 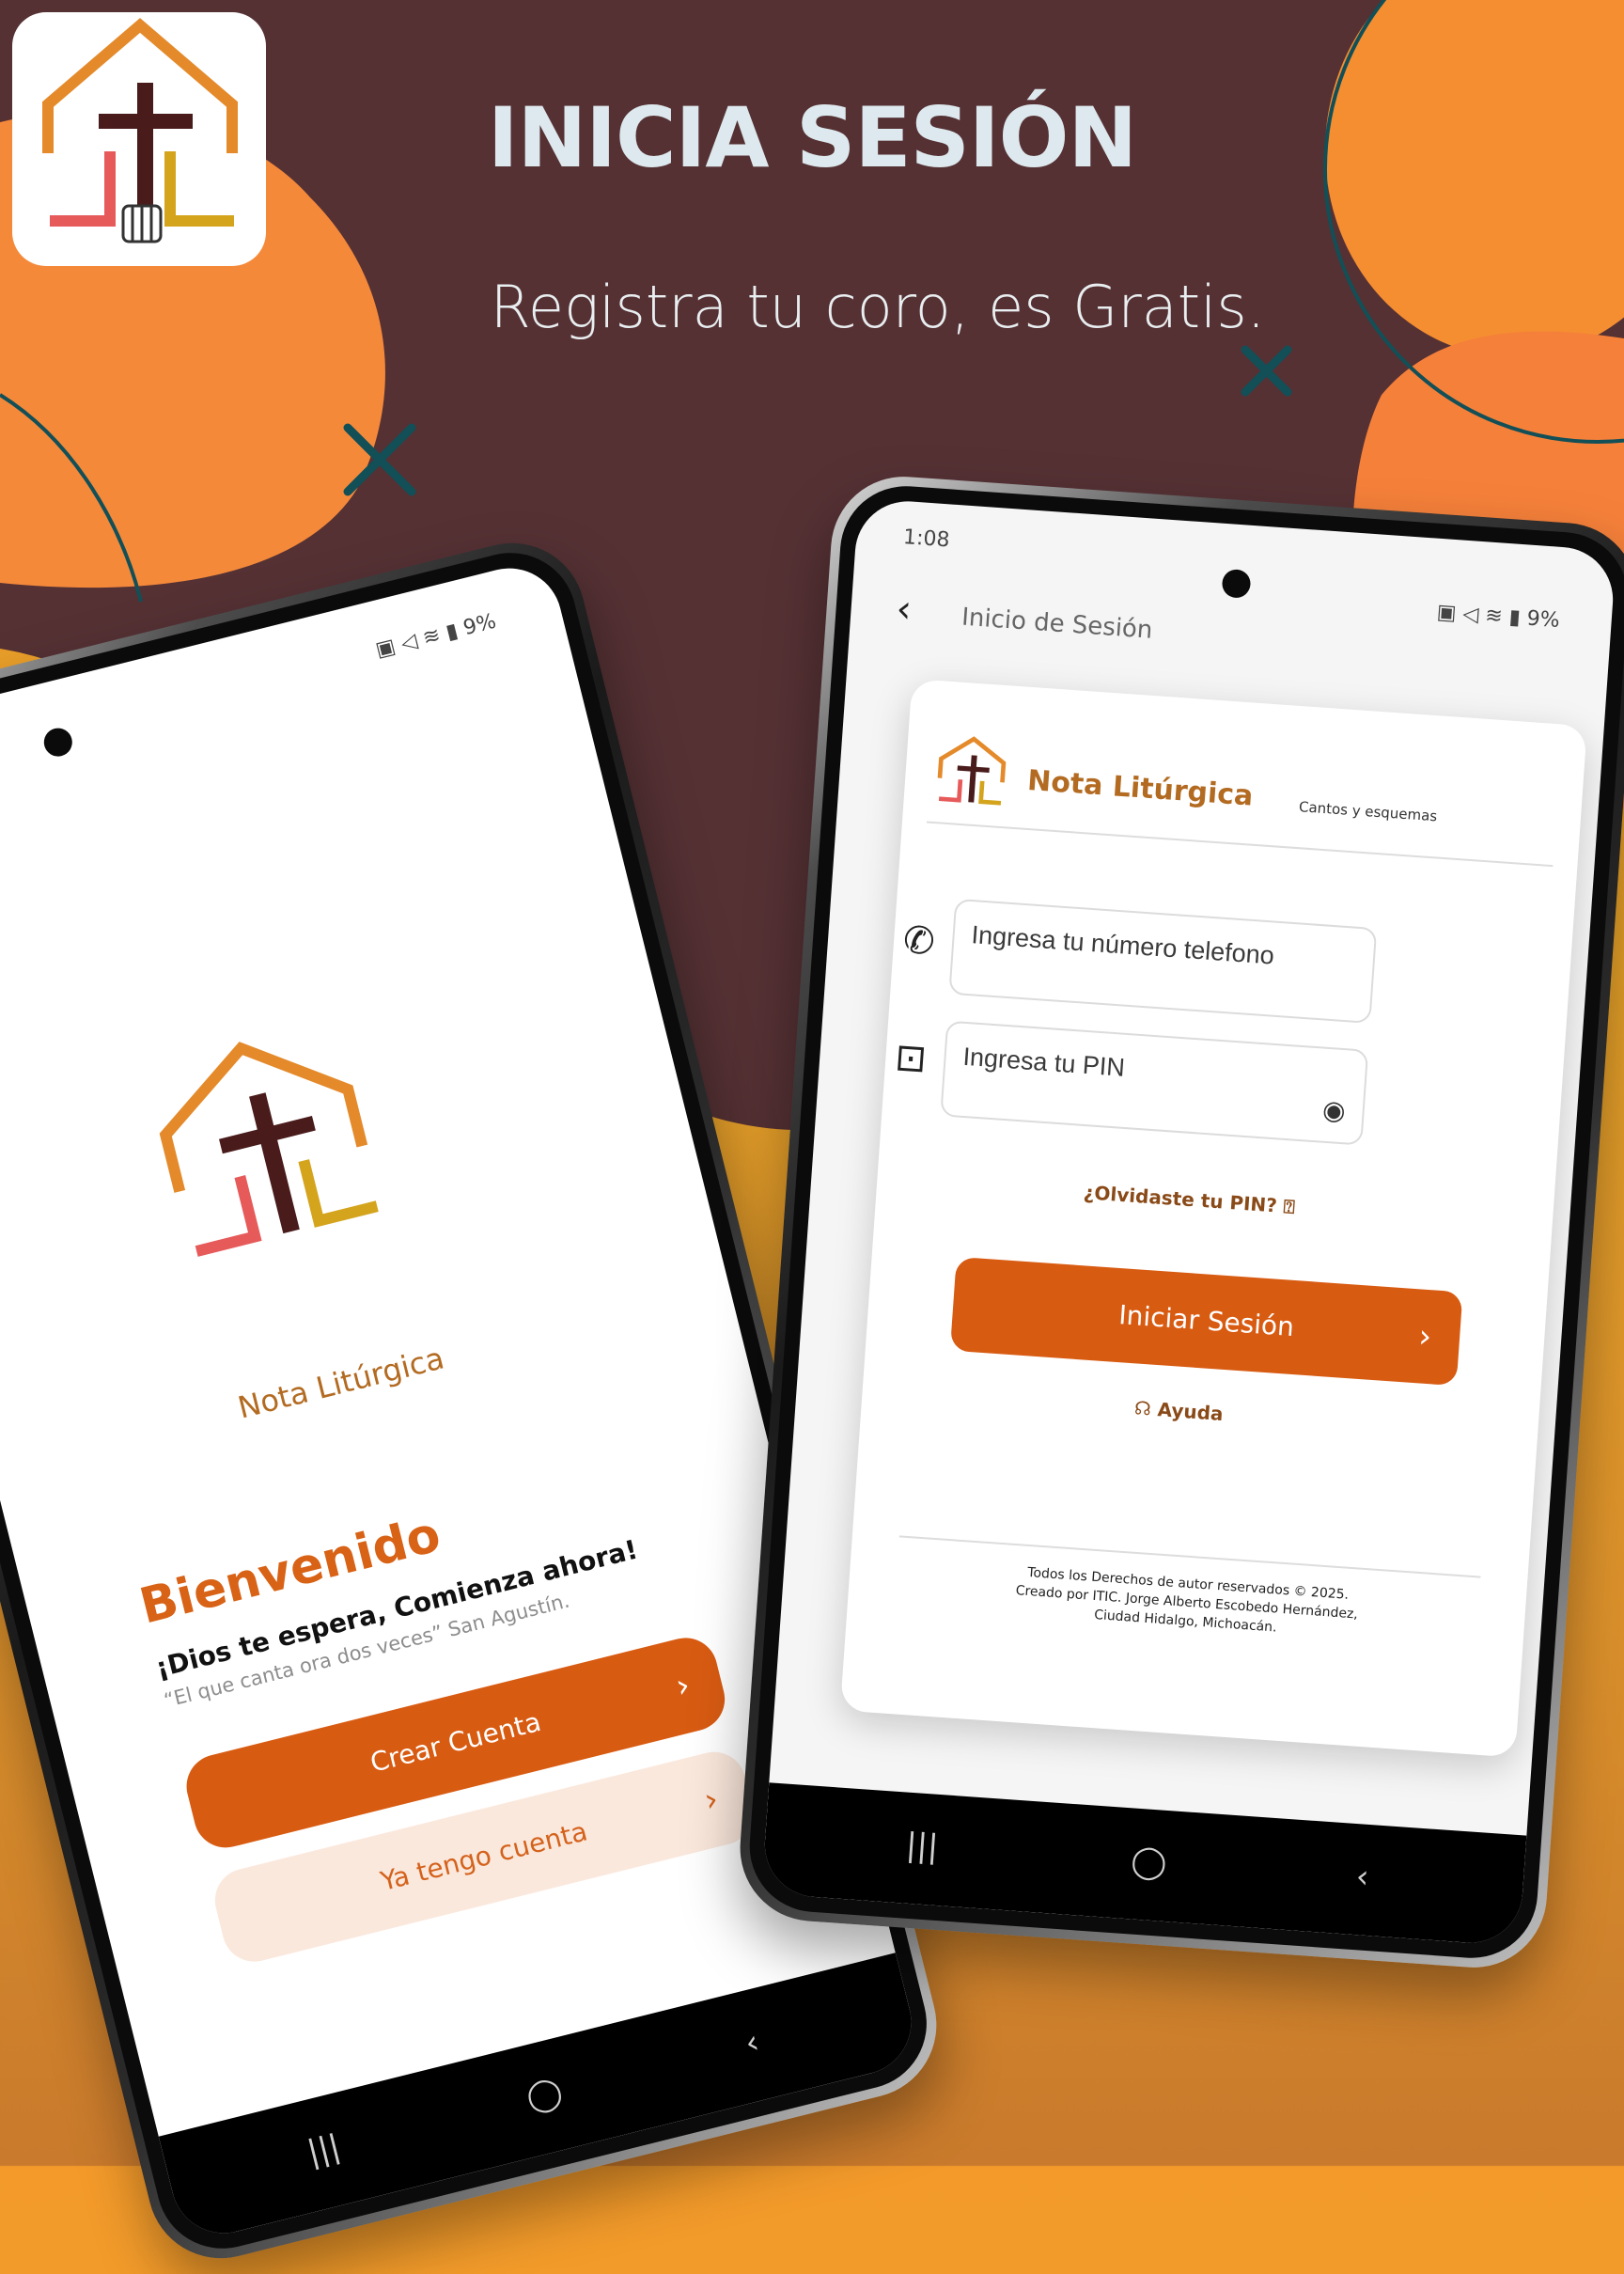 I want to click on brand-divider, so click(x=1240, y=844).